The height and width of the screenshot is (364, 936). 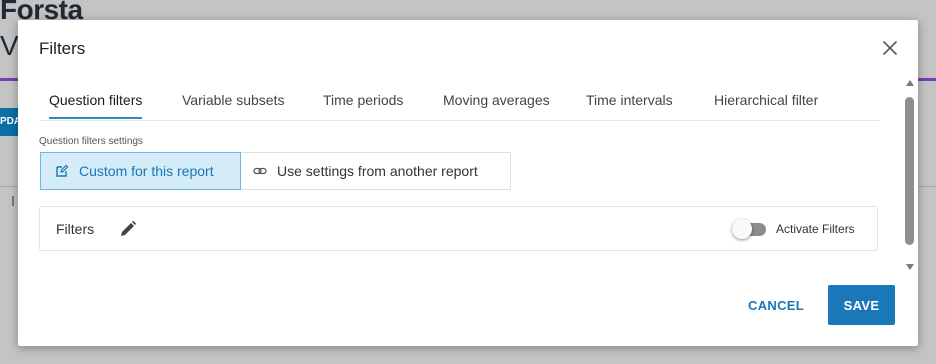 What do you see at coordinates (363, 100) in the screenshot?
I see `tab-time-periods: Time periods` at bounding box center [363, 100].